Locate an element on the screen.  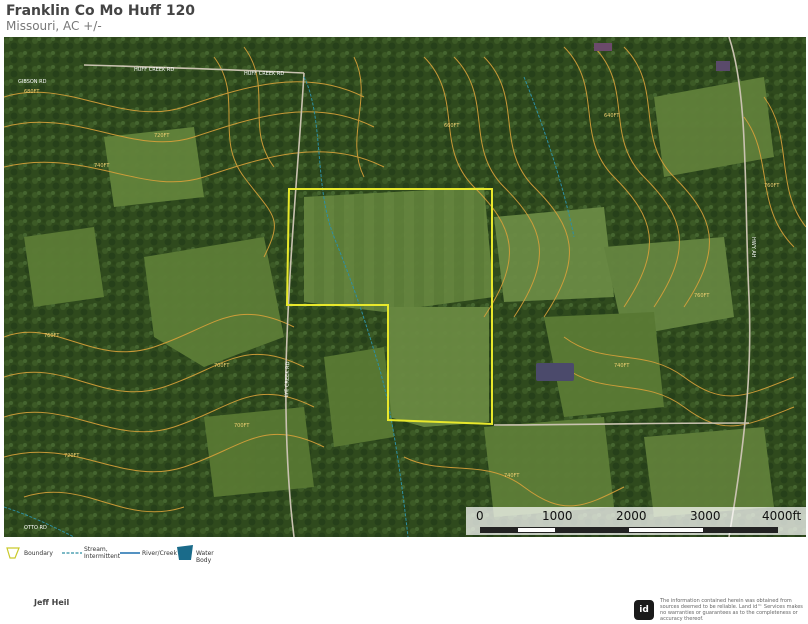
map-subtitle: Missouri, AC +/- is located at coordinates (54, 26).